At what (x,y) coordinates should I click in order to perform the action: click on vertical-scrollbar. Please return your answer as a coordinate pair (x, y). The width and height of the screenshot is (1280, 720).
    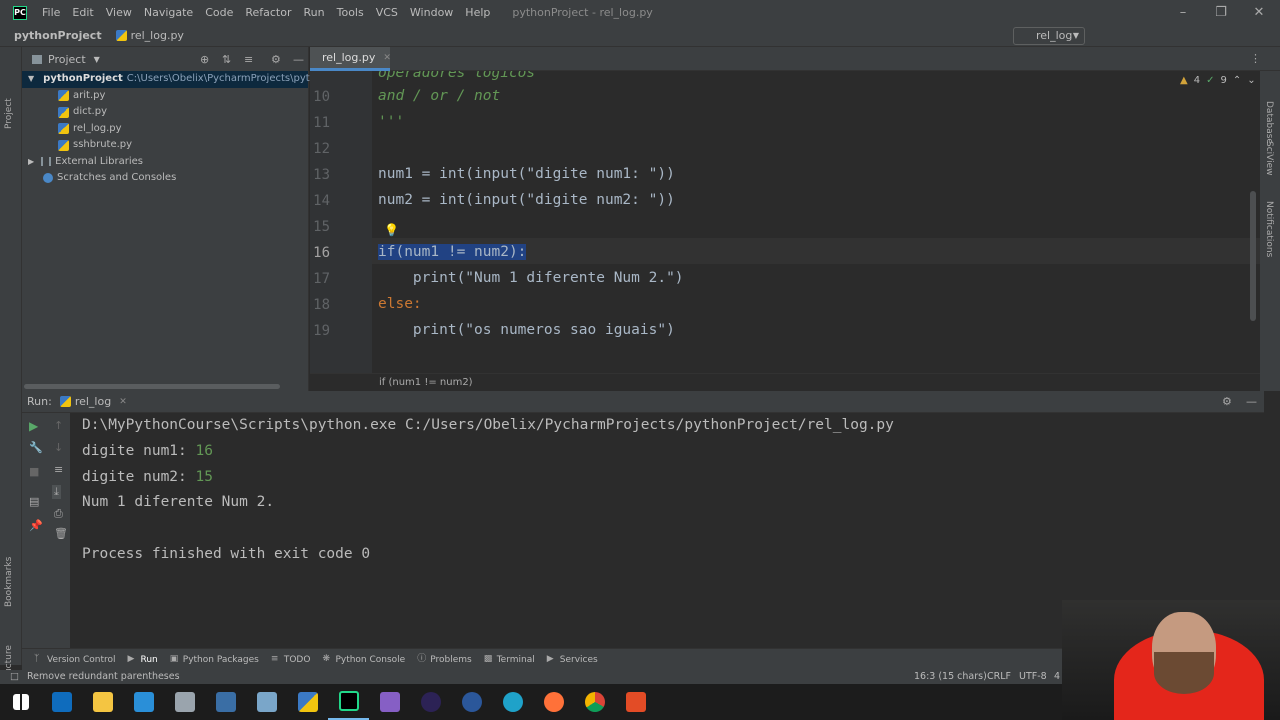
    Looking at the image, I should click on (1253, 256).